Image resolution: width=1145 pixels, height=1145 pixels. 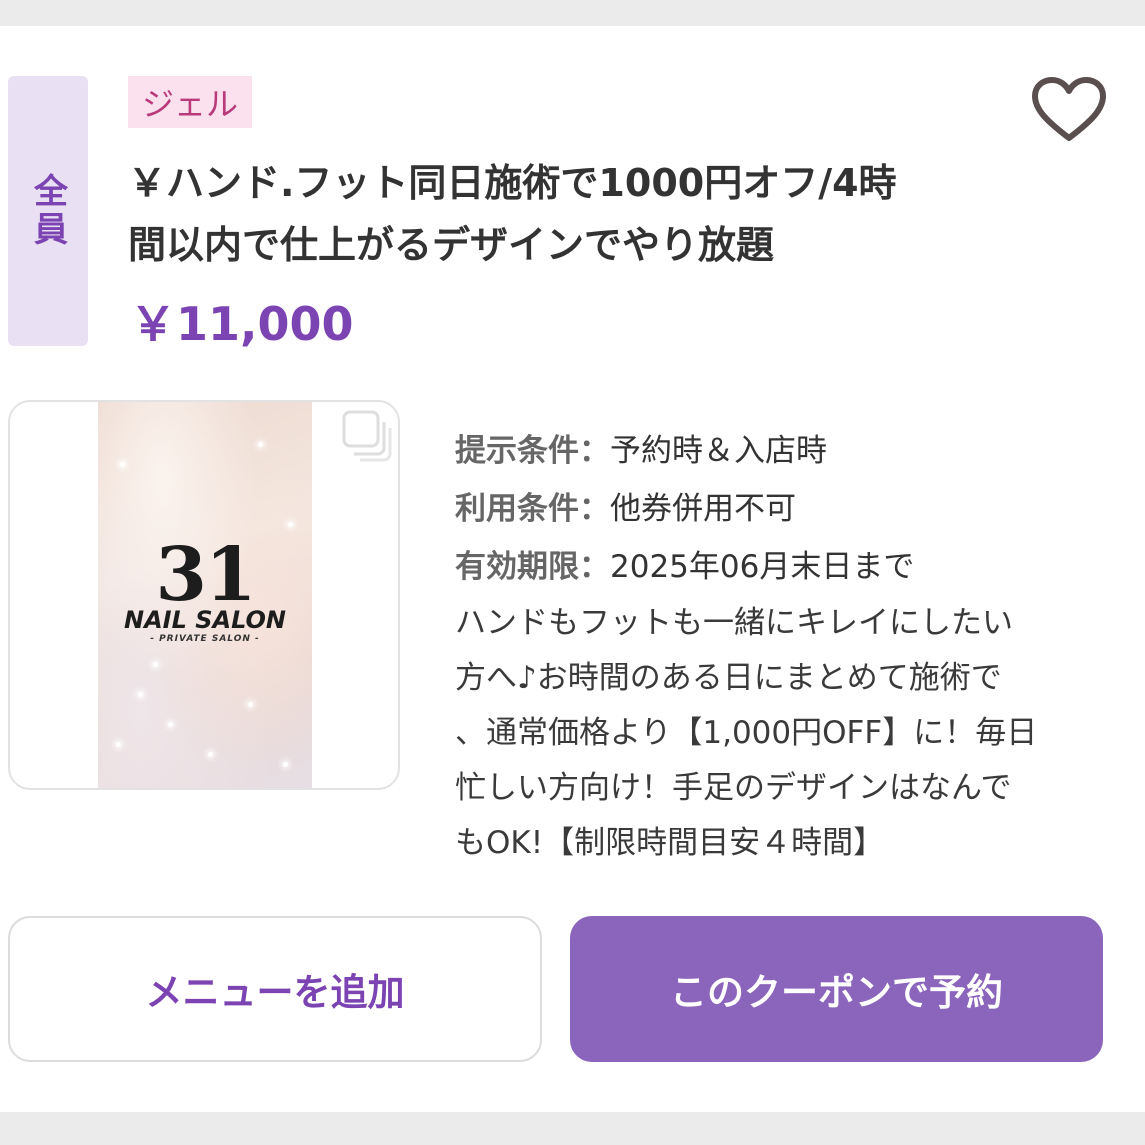 What do you see at coordinates (190, 102) in the screenshot?
I see `category-tag: ジェル` at bounding box center [190, 102].